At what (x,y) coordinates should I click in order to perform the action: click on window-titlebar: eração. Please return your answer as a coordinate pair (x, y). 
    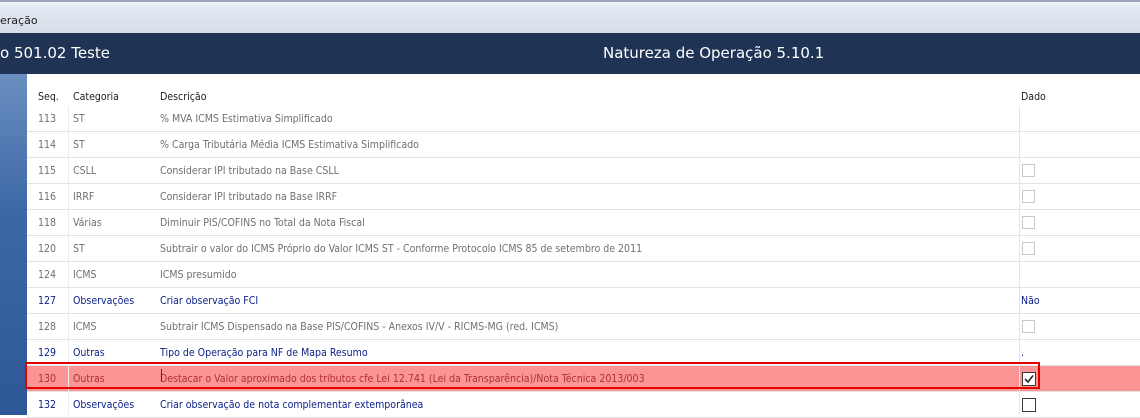
    Looking at the image, I should click on (570, 16).